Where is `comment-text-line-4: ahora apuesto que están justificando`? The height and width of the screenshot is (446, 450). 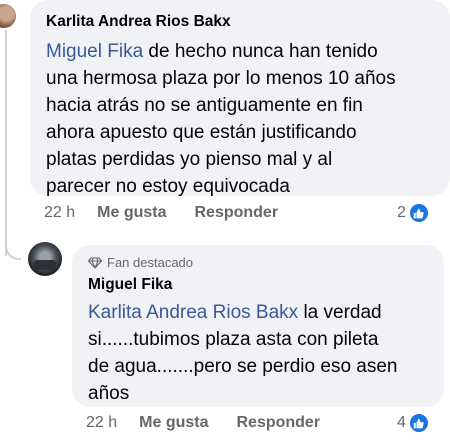 comment-text-line-4: ahora apuesto que están justificando is located at coordinates (201, 132).